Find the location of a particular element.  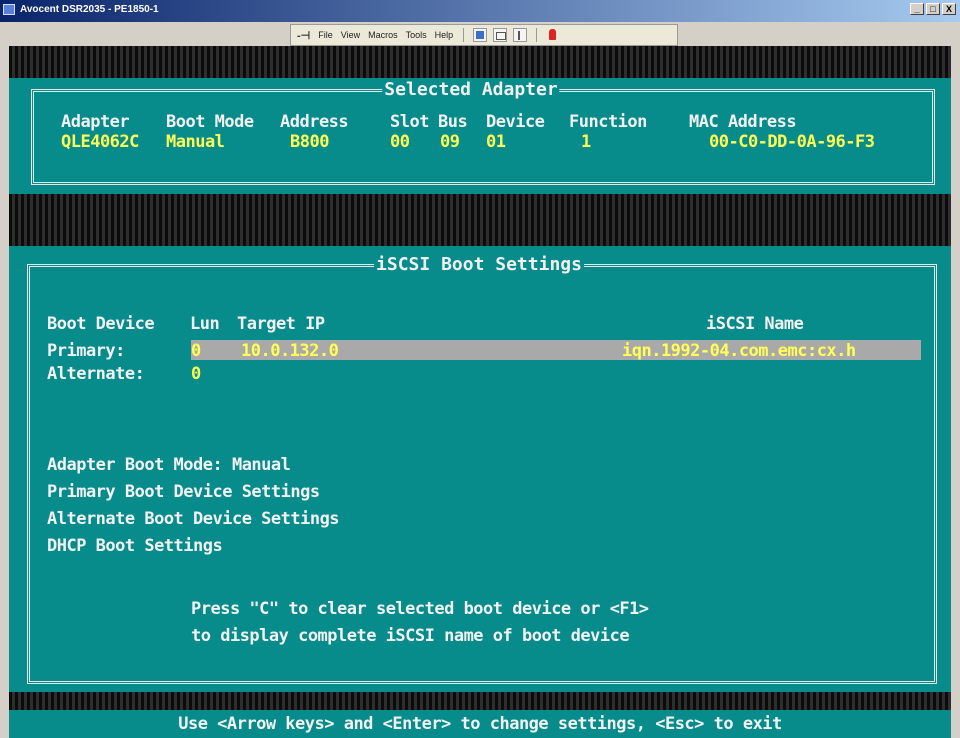

minimize-button: _ is located at coordinates (917, 9).